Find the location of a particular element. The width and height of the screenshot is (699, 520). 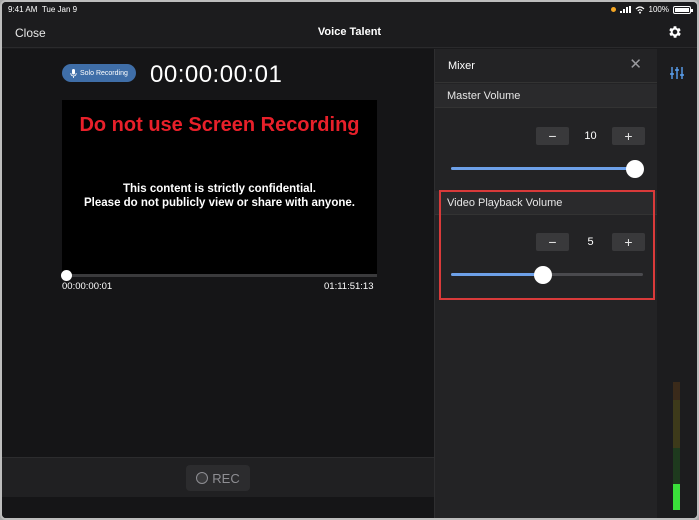

video-volume-decrease-button: − is located at coordinates (552, 242).